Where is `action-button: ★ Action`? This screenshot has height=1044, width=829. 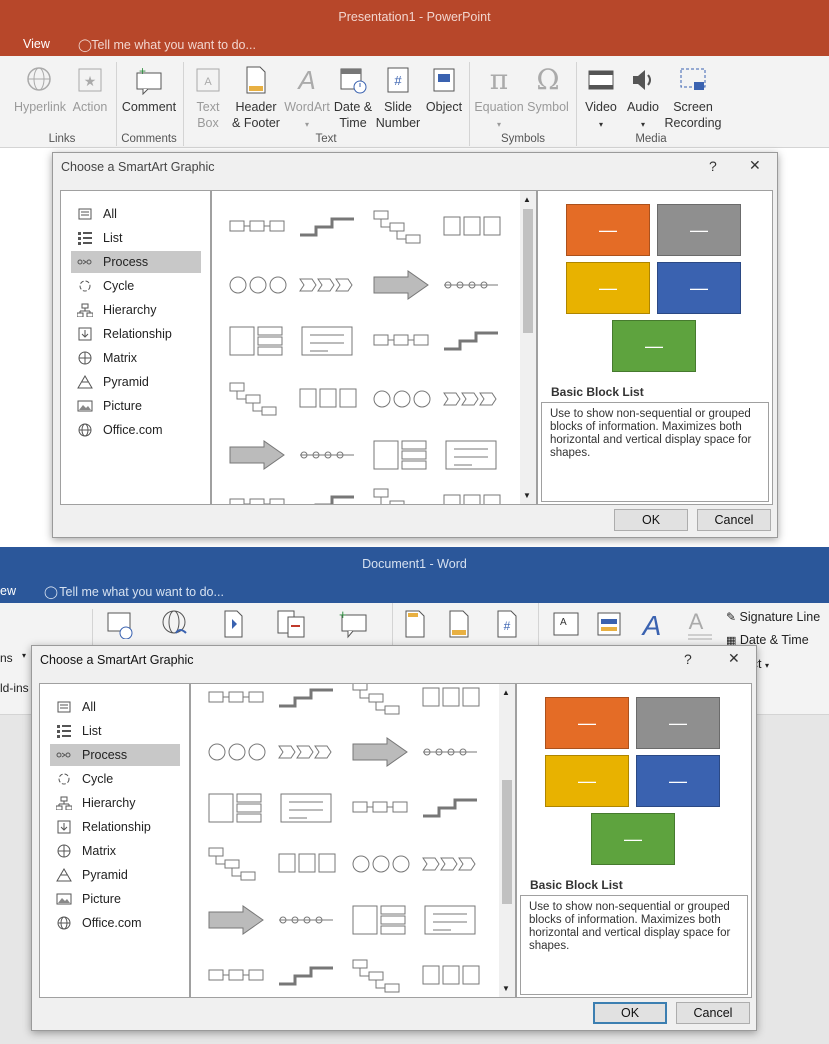 action-button: ★ Action is located at coordinates (90, 89).